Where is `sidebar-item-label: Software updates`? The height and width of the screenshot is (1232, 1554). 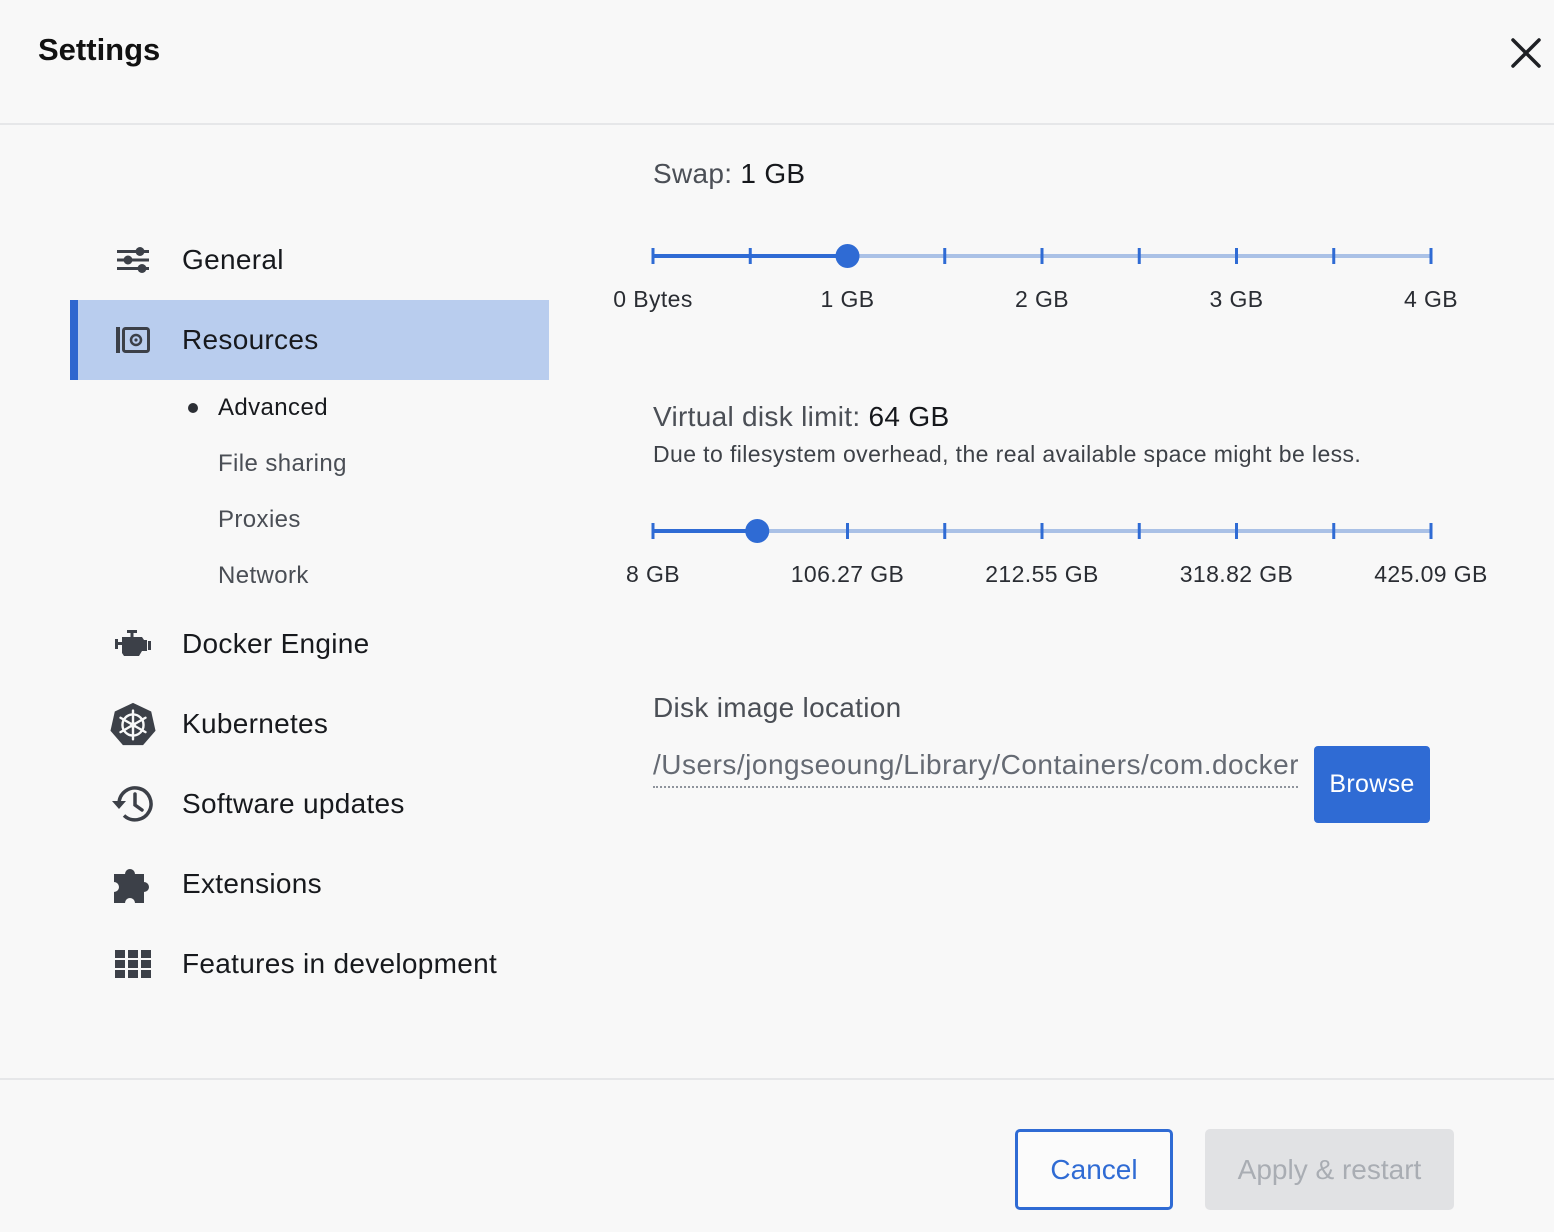
sidebar-item-label: Software updates is located at coordinates (293, 803).